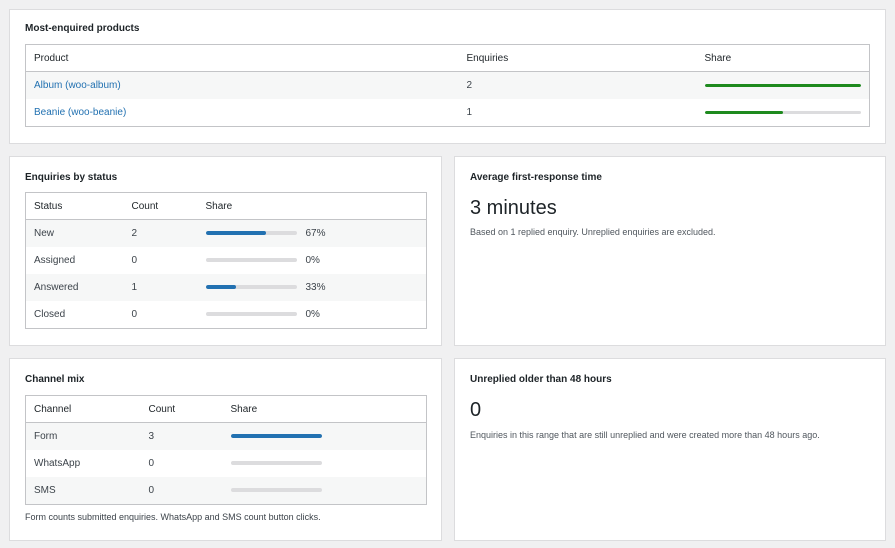 The height and width of the screenshot is (548, 895). I want to click on share-cell: 33%, so click(312, 287).